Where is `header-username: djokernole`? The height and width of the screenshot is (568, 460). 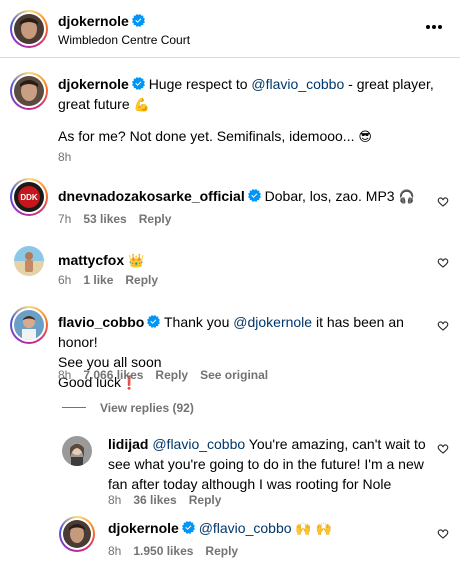
header-username: djokernole is located at coordinates (93, 21).